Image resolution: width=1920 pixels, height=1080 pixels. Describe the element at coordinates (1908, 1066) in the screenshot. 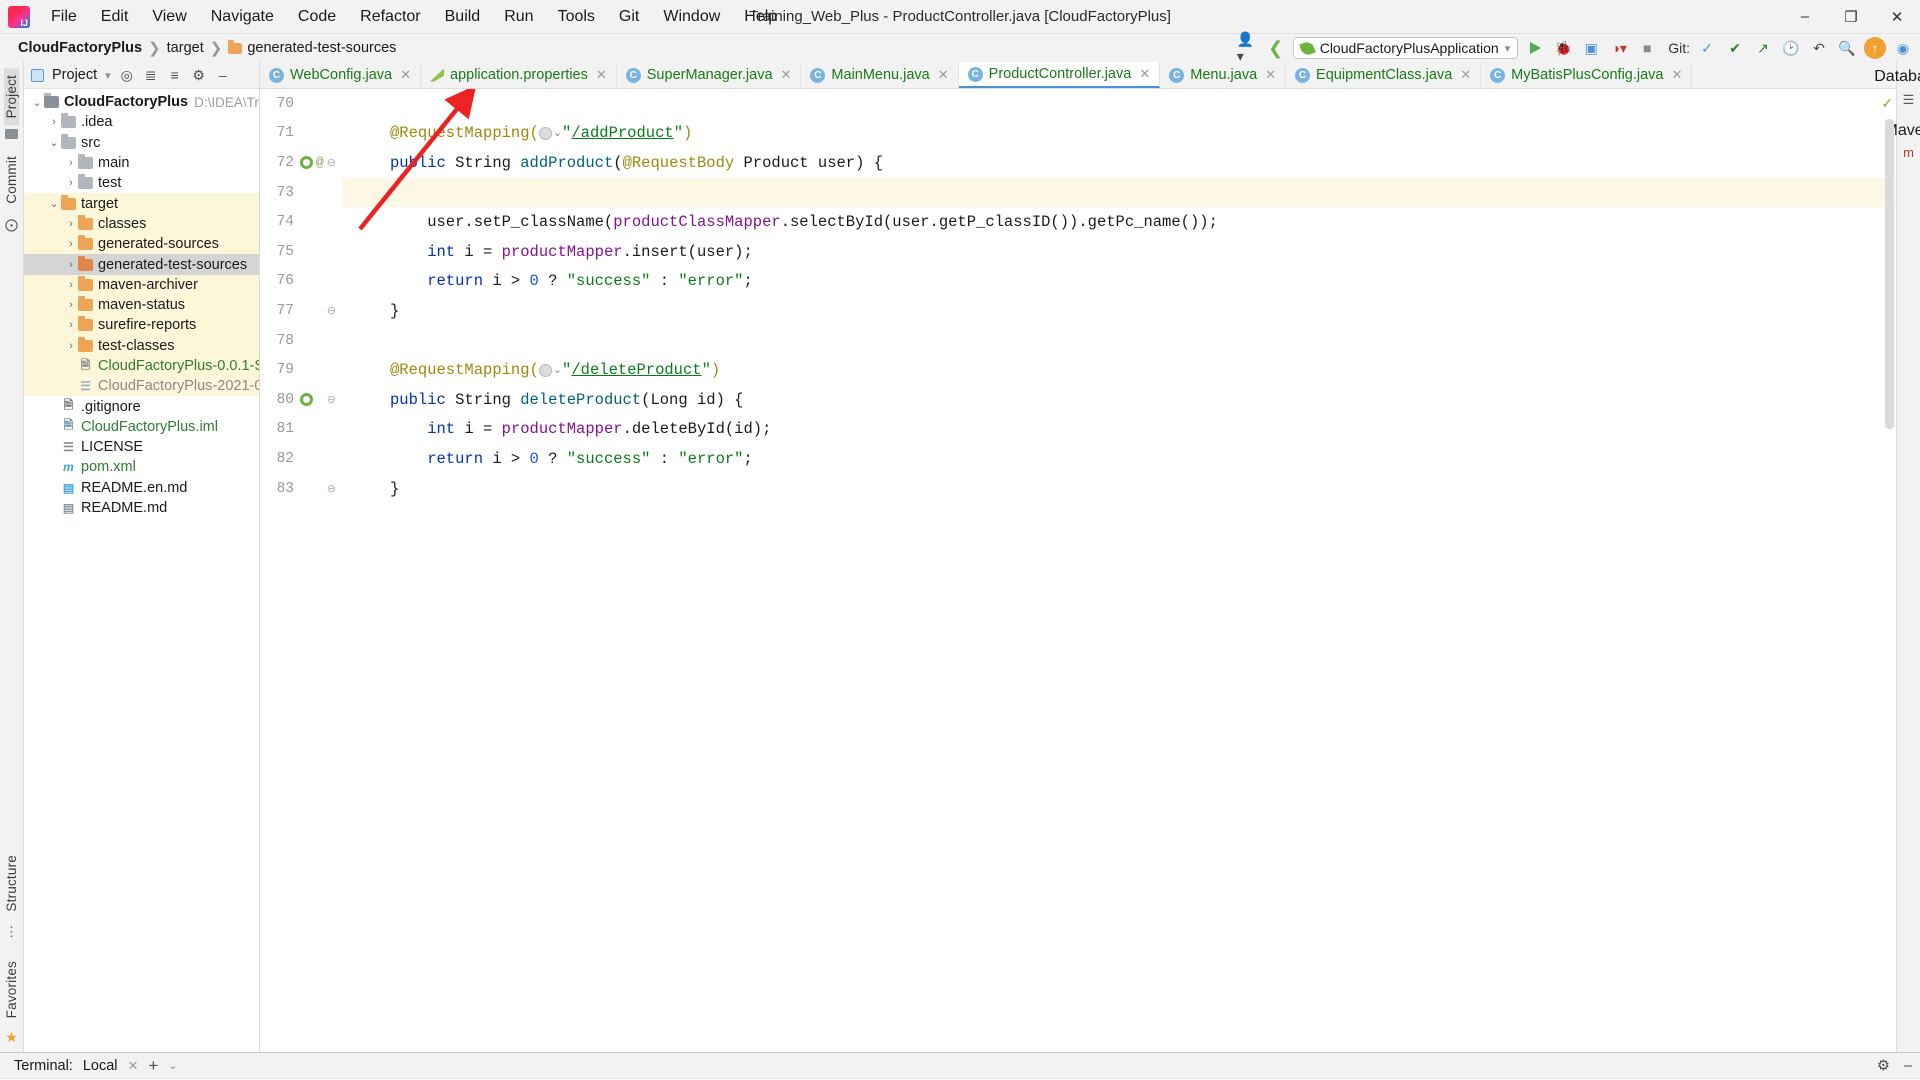

I see `minimize-icon: –` at that location.